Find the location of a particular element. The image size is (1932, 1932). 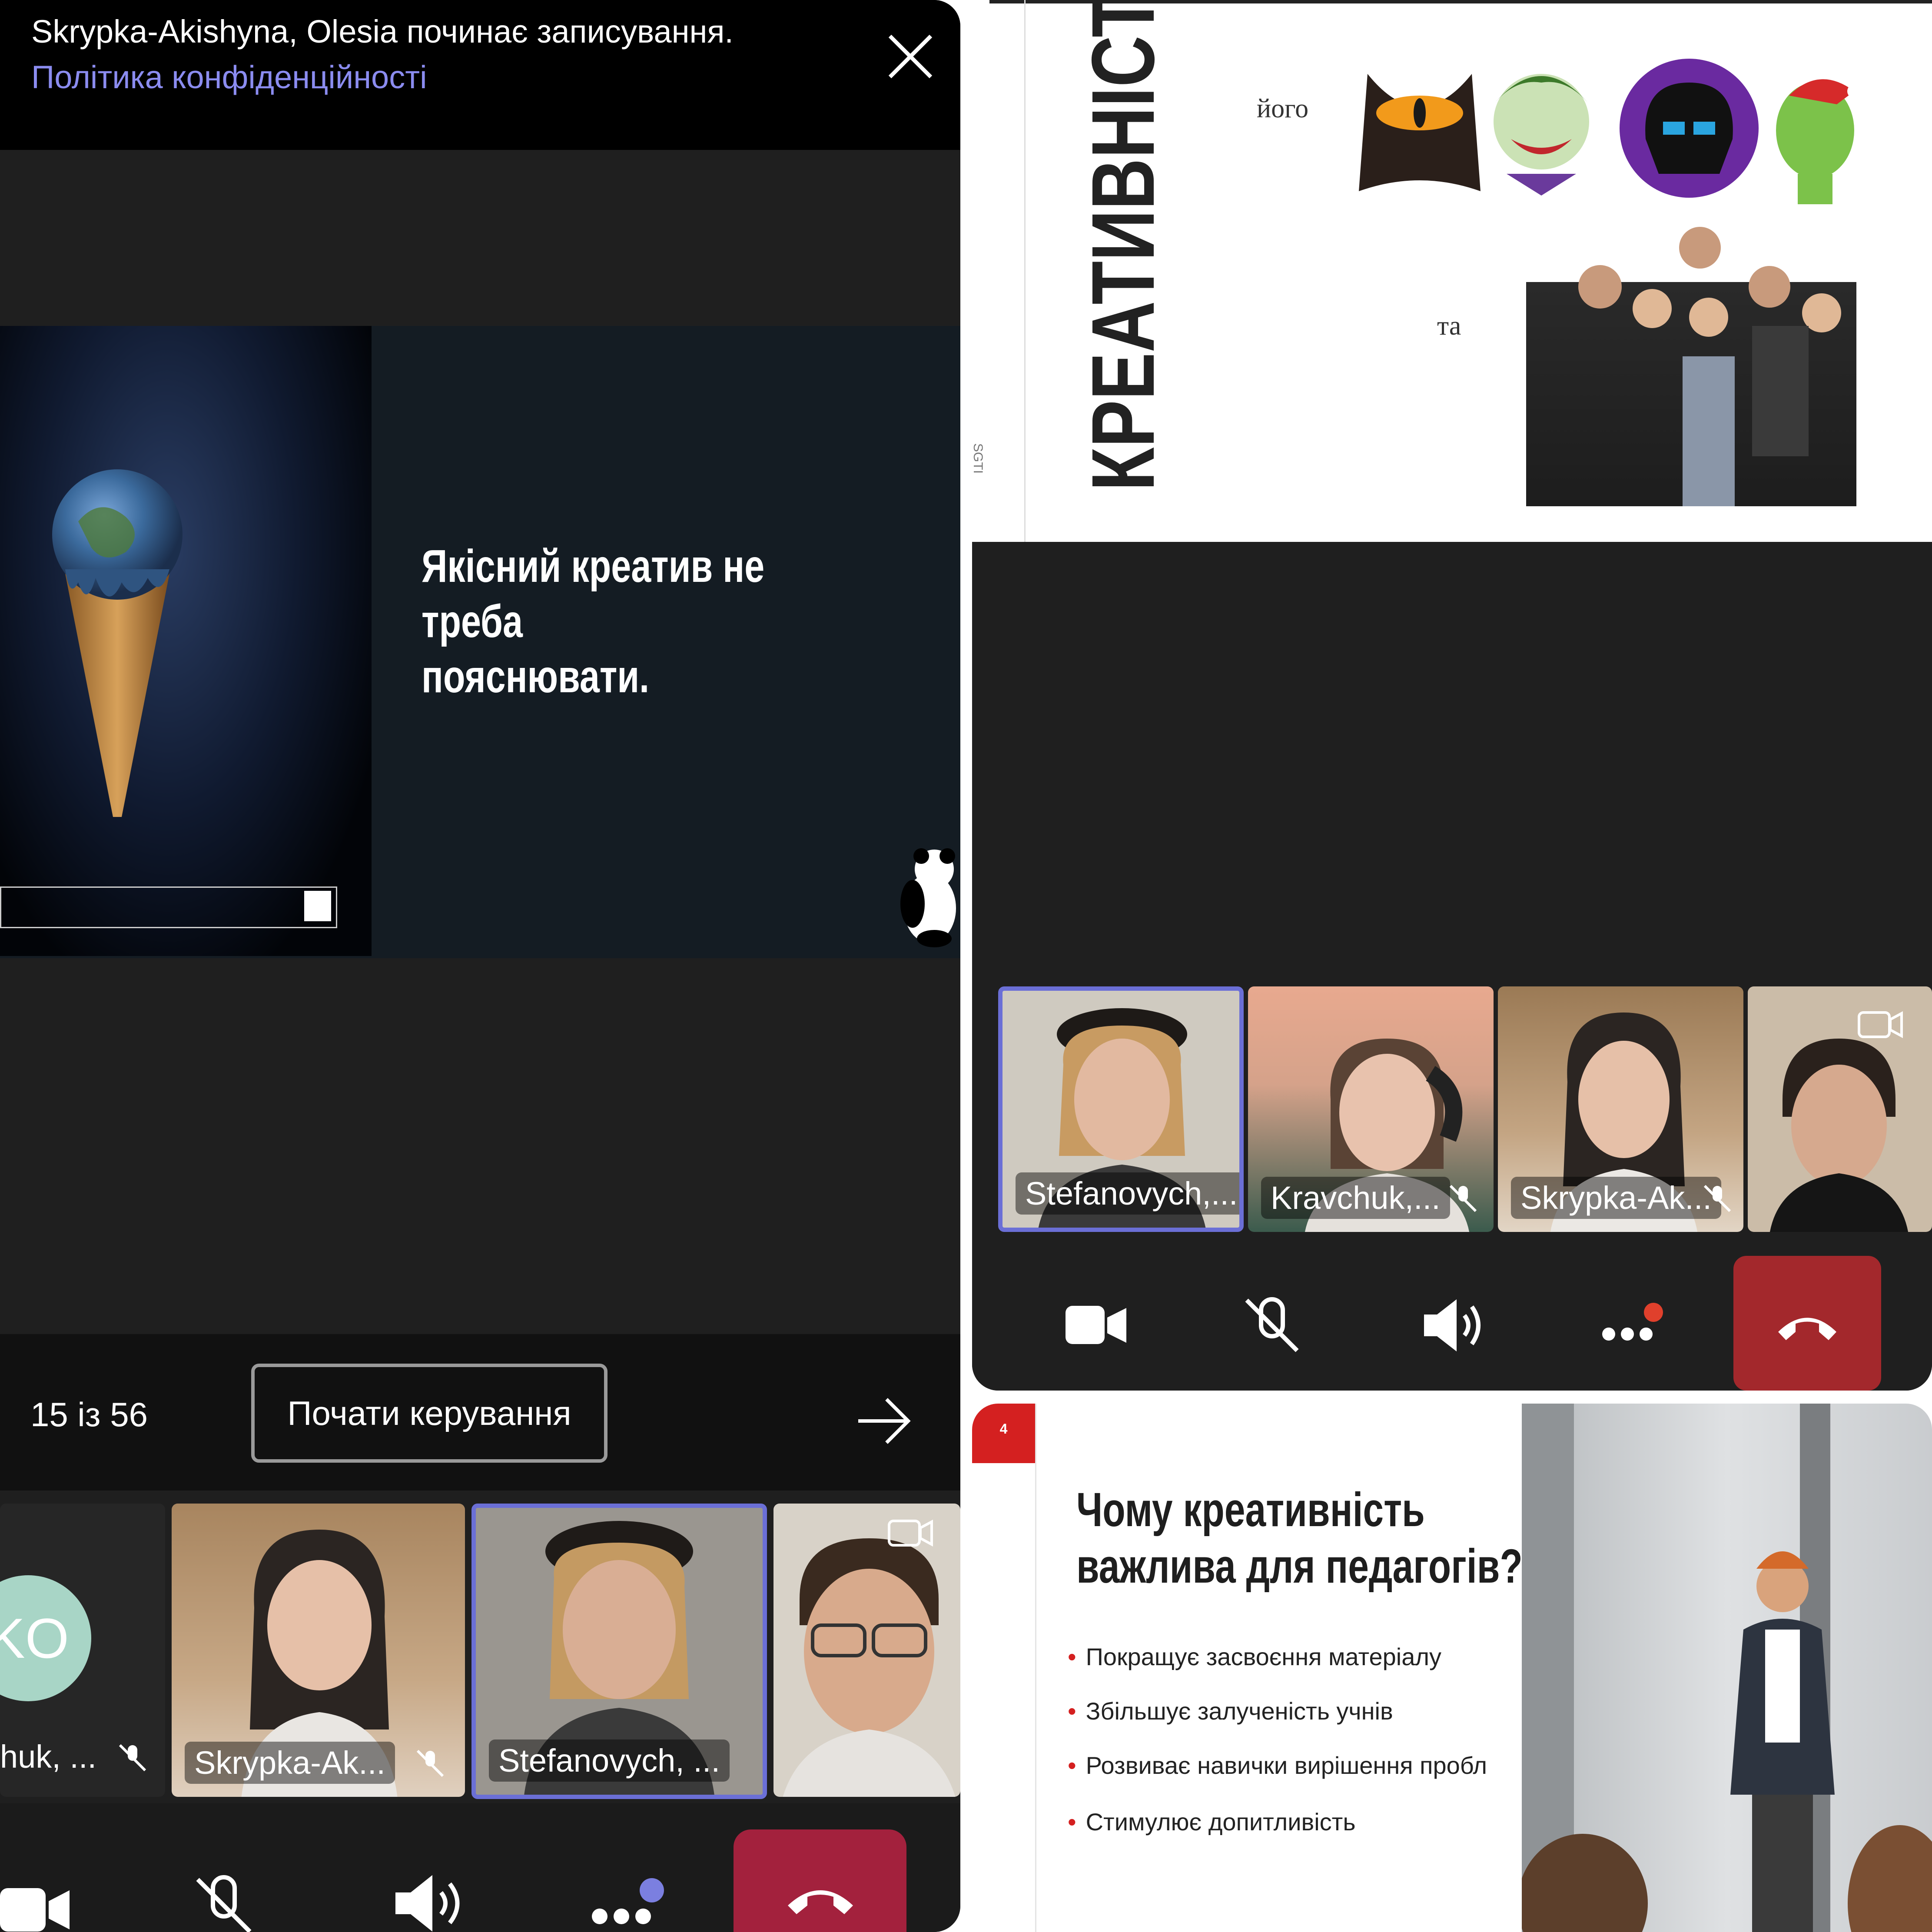

take-control-button: Почати керування is located at coordinates (429, 1413).